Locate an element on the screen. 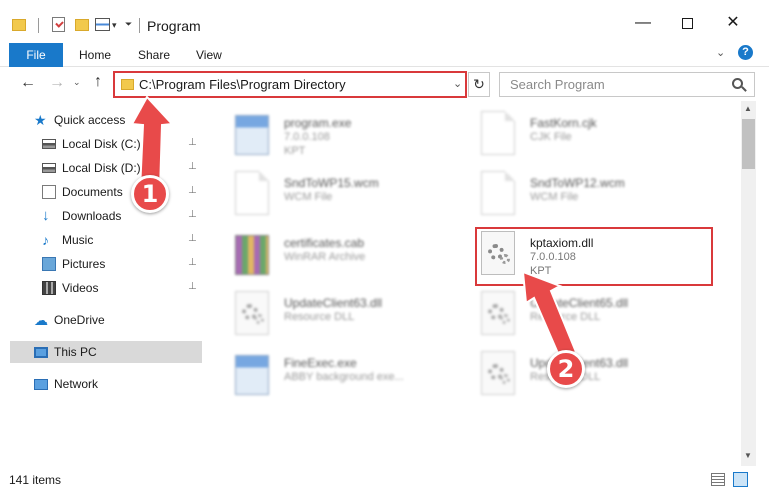  minimize-button: — is located at coordinates (643, 23).